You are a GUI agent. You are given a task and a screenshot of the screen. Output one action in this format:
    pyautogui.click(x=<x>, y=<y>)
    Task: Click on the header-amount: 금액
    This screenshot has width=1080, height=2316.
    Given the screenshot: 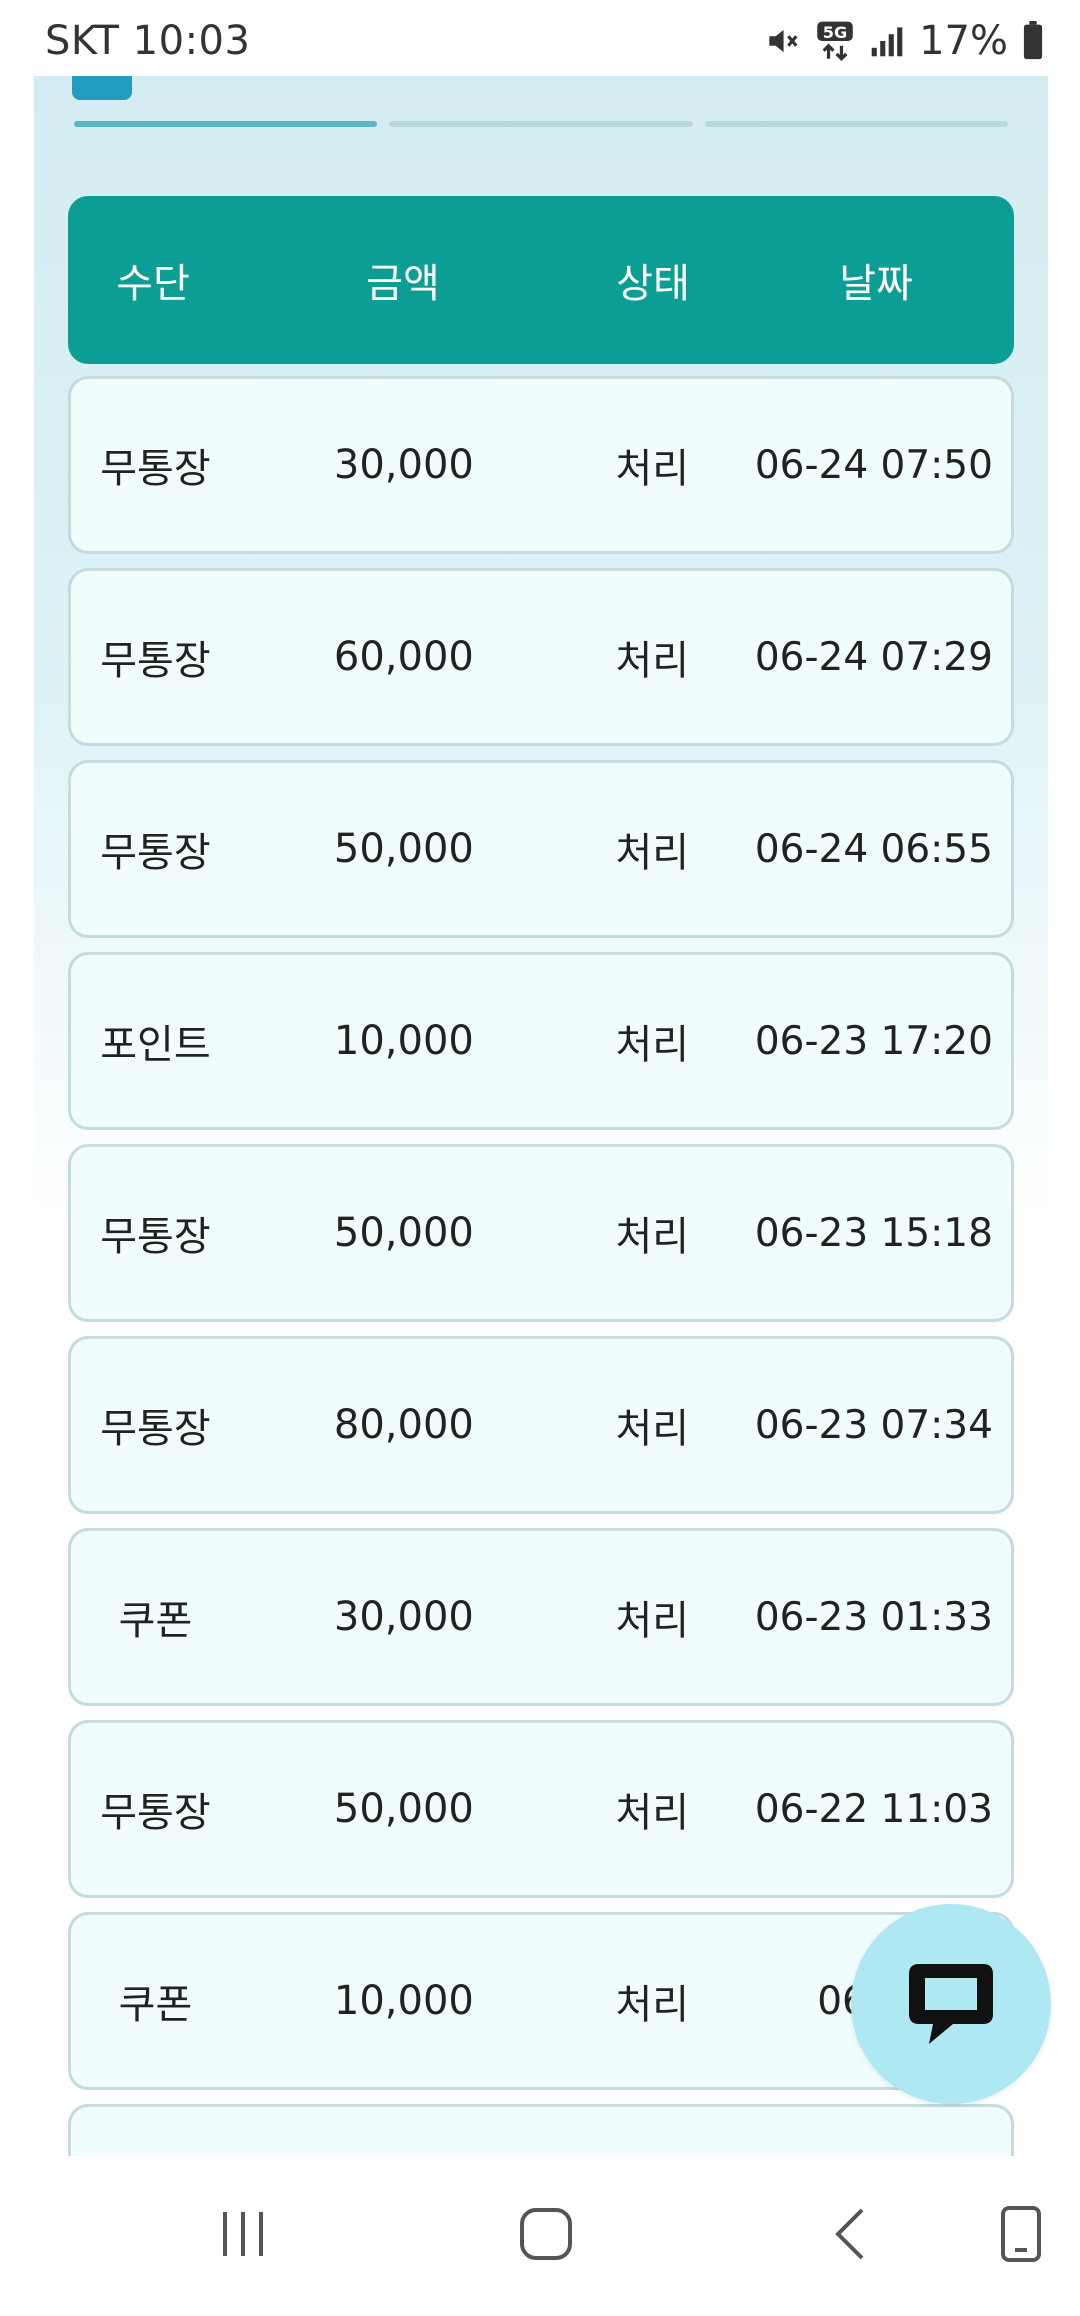 What is the action you would take?
    pyautogui.click(x=403, y=284)
    